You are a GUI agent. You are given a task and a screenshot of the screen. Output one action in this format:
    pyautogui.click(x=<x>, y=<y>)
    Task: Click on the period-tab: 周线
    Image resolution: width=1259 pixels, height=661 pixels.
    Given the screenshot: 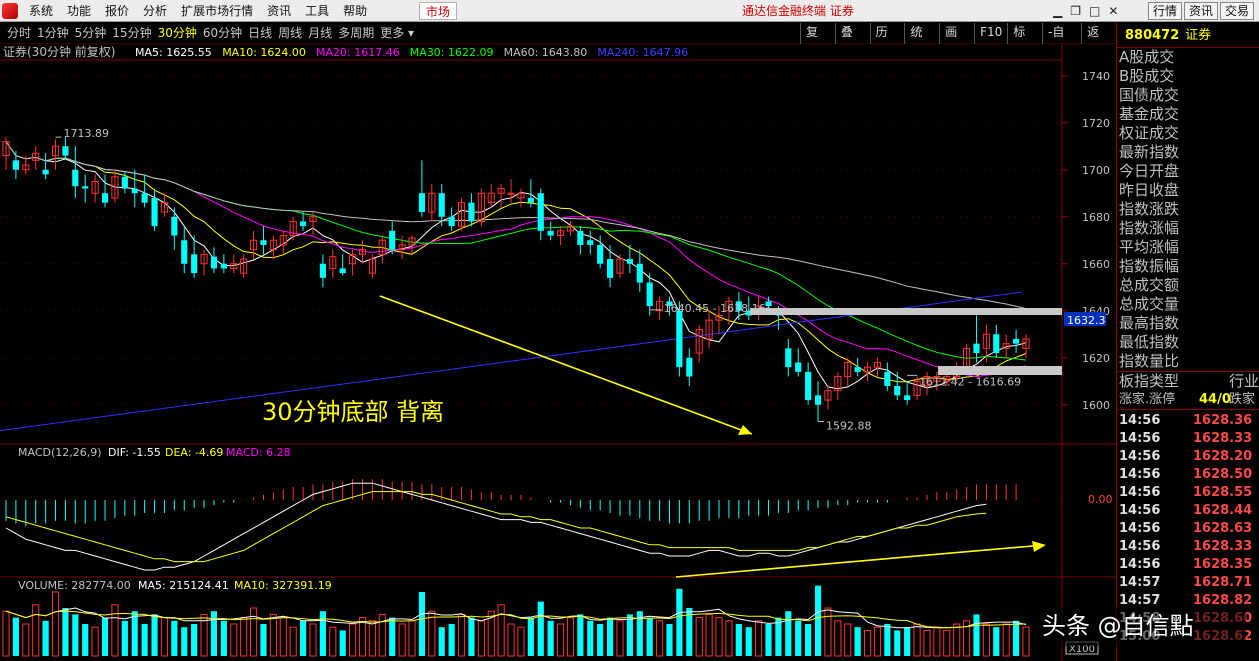 What is the action you would take?
    pyautogui.click(x=290, y=33)
    